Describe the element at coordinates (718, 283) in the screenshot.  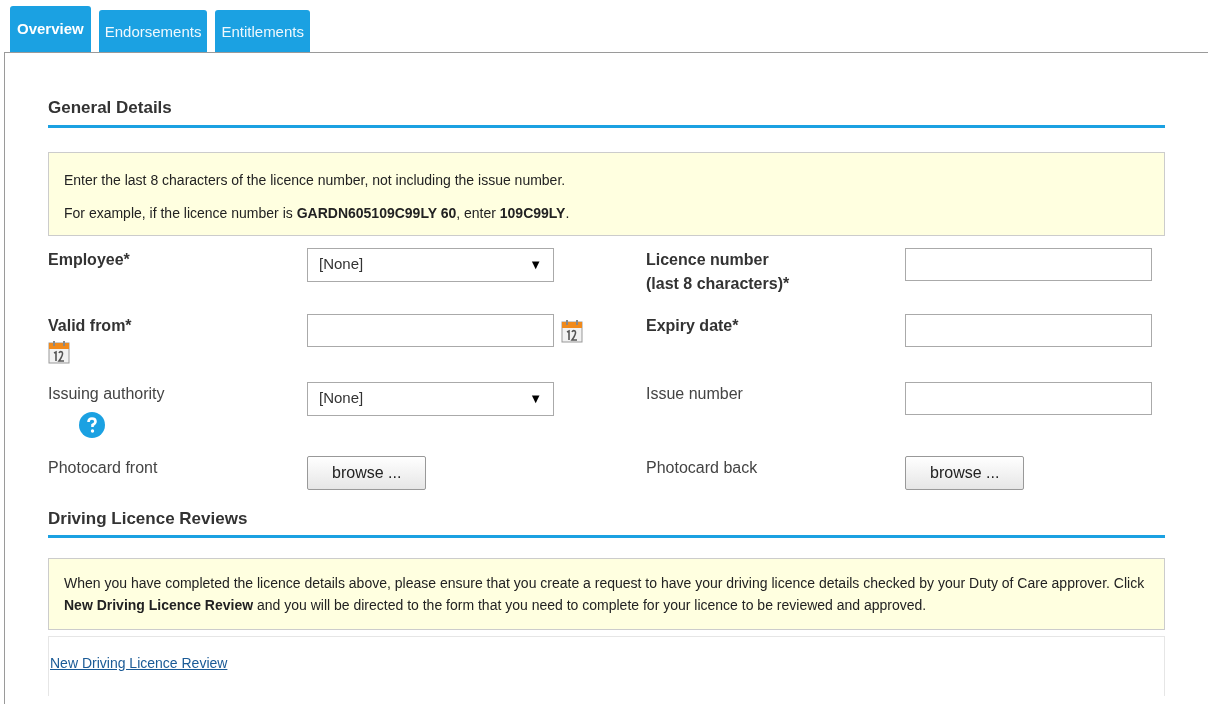
I see `field-label: (last 8 characters)*` at that location.